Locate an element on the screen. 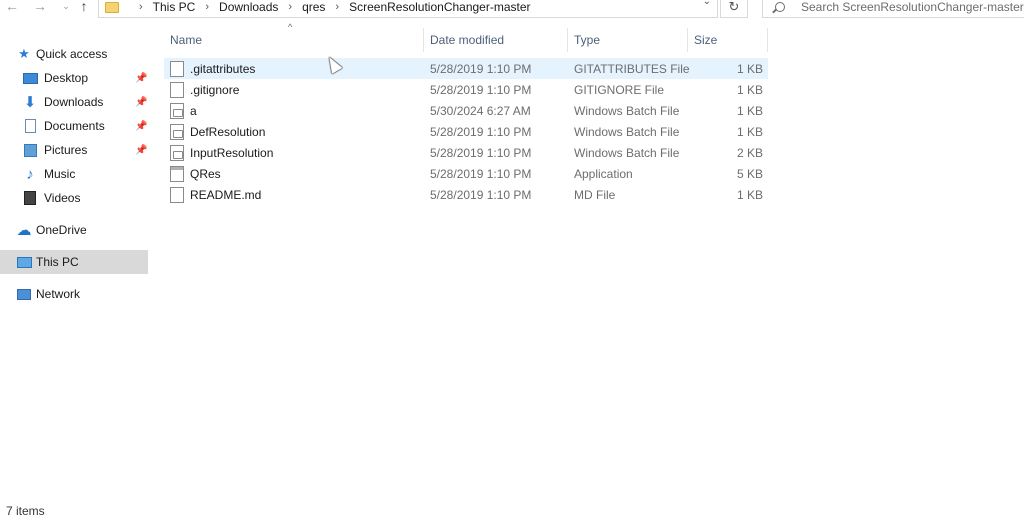 Image resolution: width=1024 pixels, height=516 pixels. arrow-left-icon: ← is located at coordinates (12, 7).